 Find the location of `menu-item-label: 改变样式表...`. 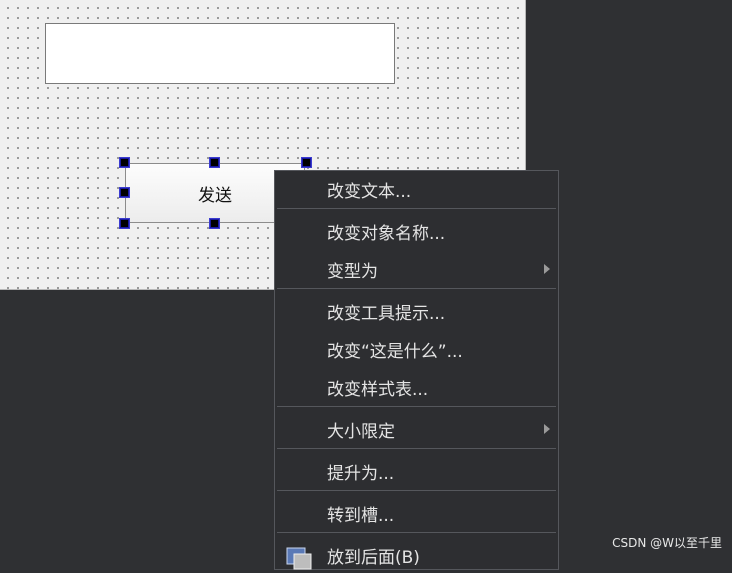

menu-item-label: 改变样式表... is located at coordinates (378, 389).